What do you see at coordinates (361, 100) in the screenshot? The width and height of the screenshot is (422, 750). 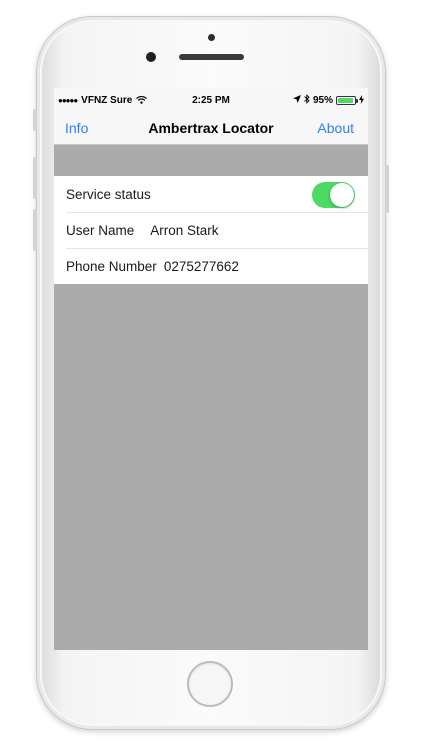 I see `charging-icon` at bounding box center [361, 100].